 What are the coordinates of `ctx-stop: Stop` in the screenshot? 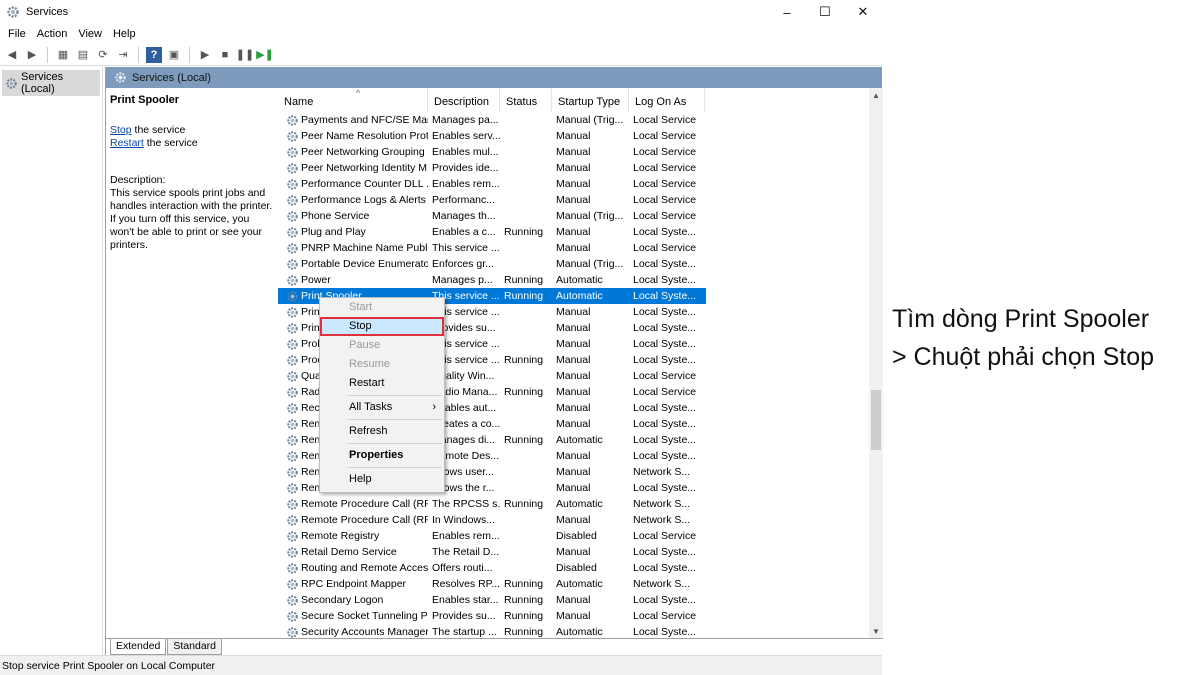 It's located at (382, 326).